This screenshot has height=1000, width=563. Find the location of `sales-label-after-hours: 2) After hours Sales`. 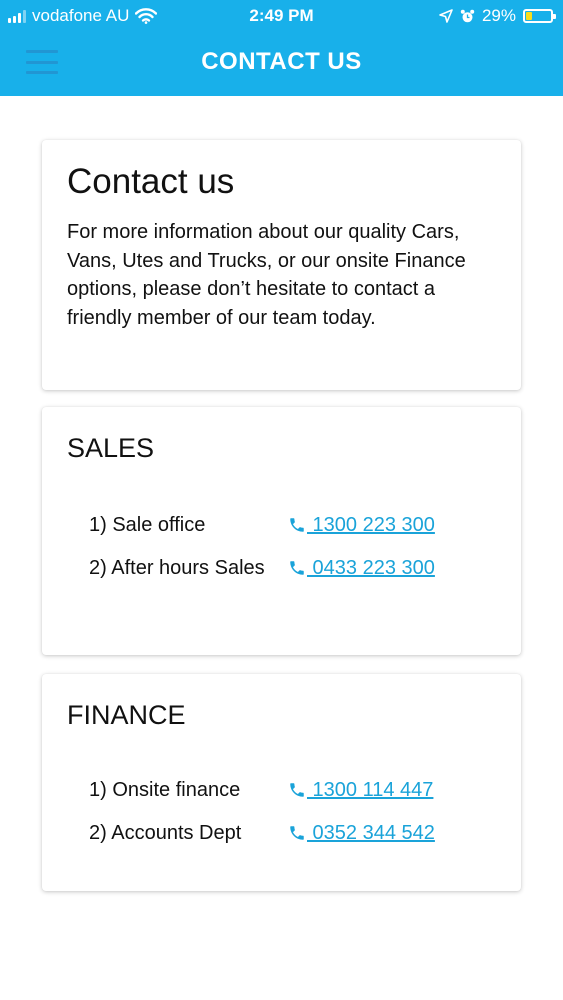

sales-label-after-hours: 2) After hours Sales is located at coordinates (177, 568).